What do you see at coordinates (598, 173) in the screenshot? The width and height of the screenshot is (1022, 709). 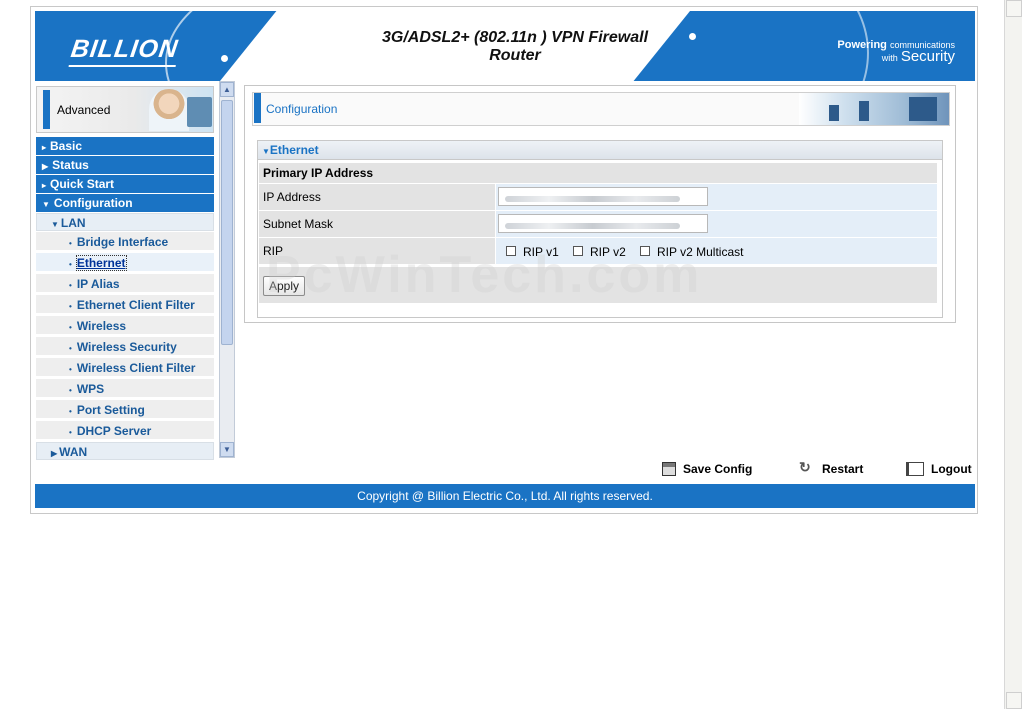 I see `table-row: Primary IP Address` at bounding box center [598, 173].